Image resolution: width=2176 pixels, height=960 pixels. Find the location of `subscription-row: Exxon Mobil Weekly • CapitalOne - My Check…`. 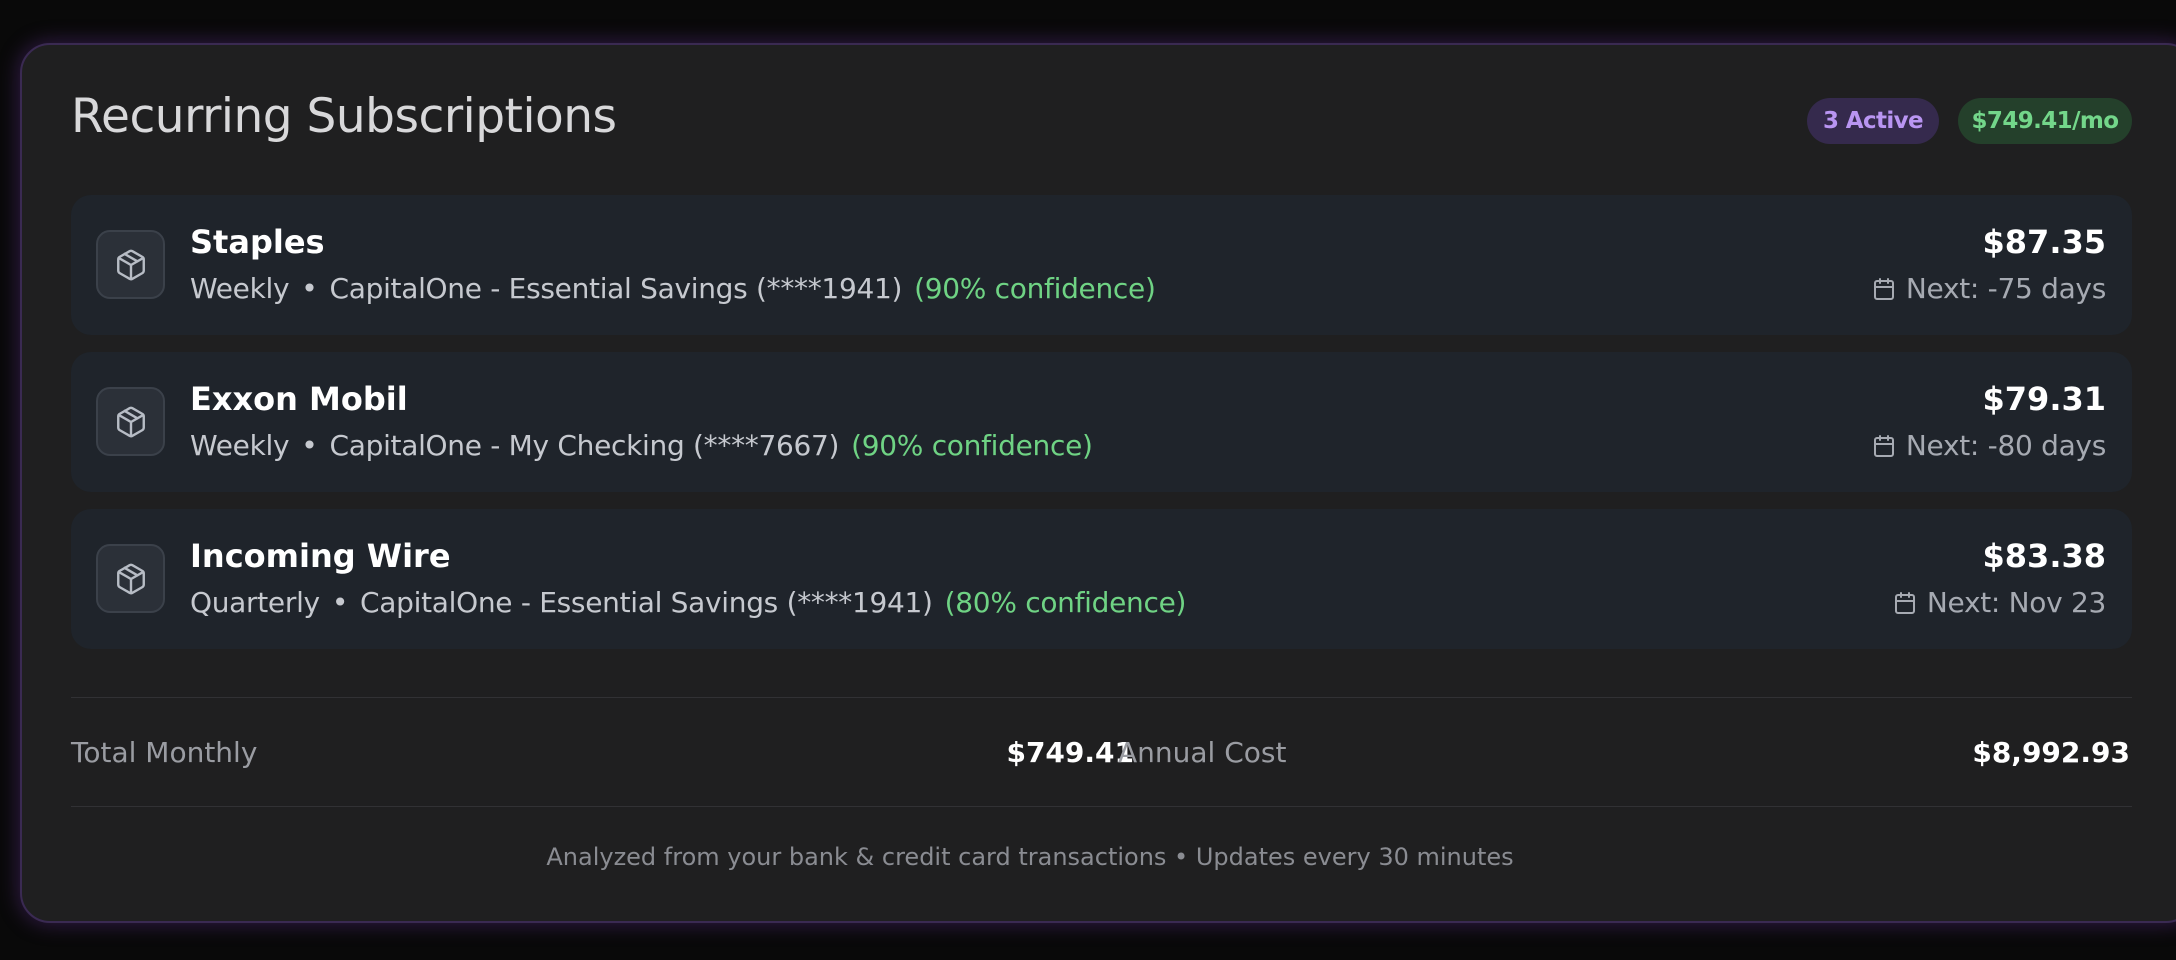

subscription-row: Exxon Mobil Weekly • CapitalOne - My Check… is located at coordinates (1101, 422).